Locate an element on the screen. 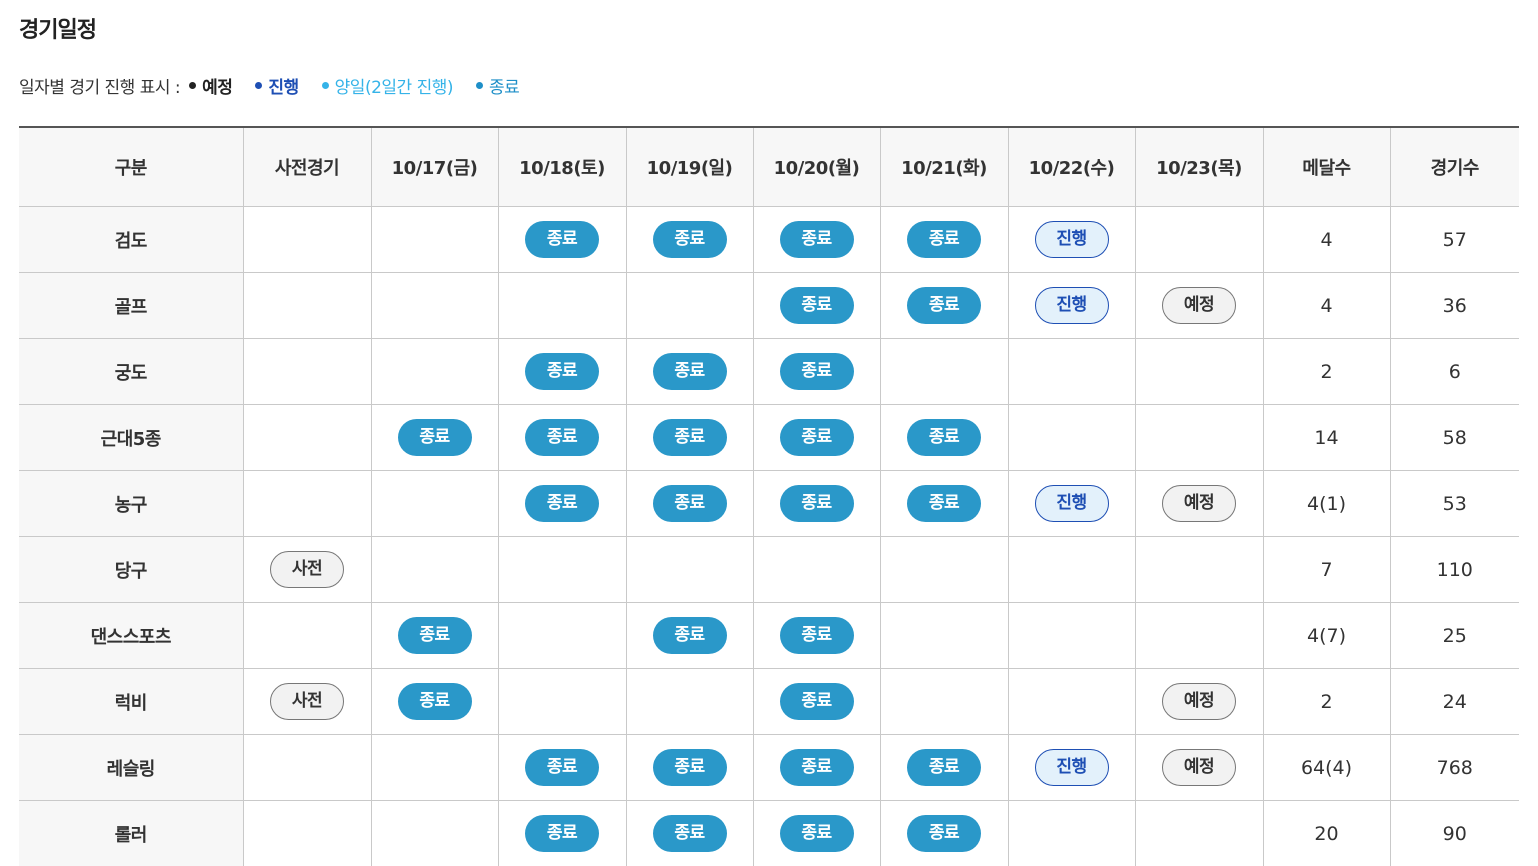 The width and height of the screenshot is (1538, 866). sport-name: 농구 is located at coordinates (131, 503).